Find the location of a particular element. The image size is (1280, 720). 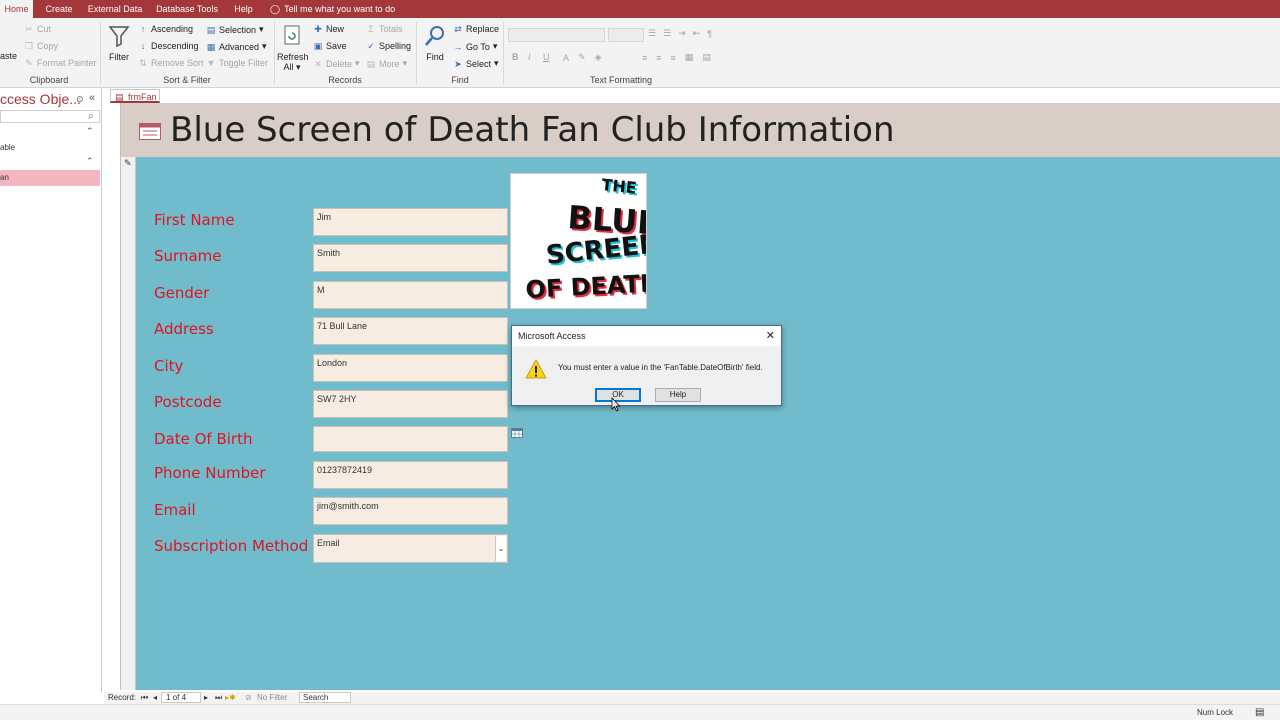

record-search-input: Search is located at coordinates (325, 697).